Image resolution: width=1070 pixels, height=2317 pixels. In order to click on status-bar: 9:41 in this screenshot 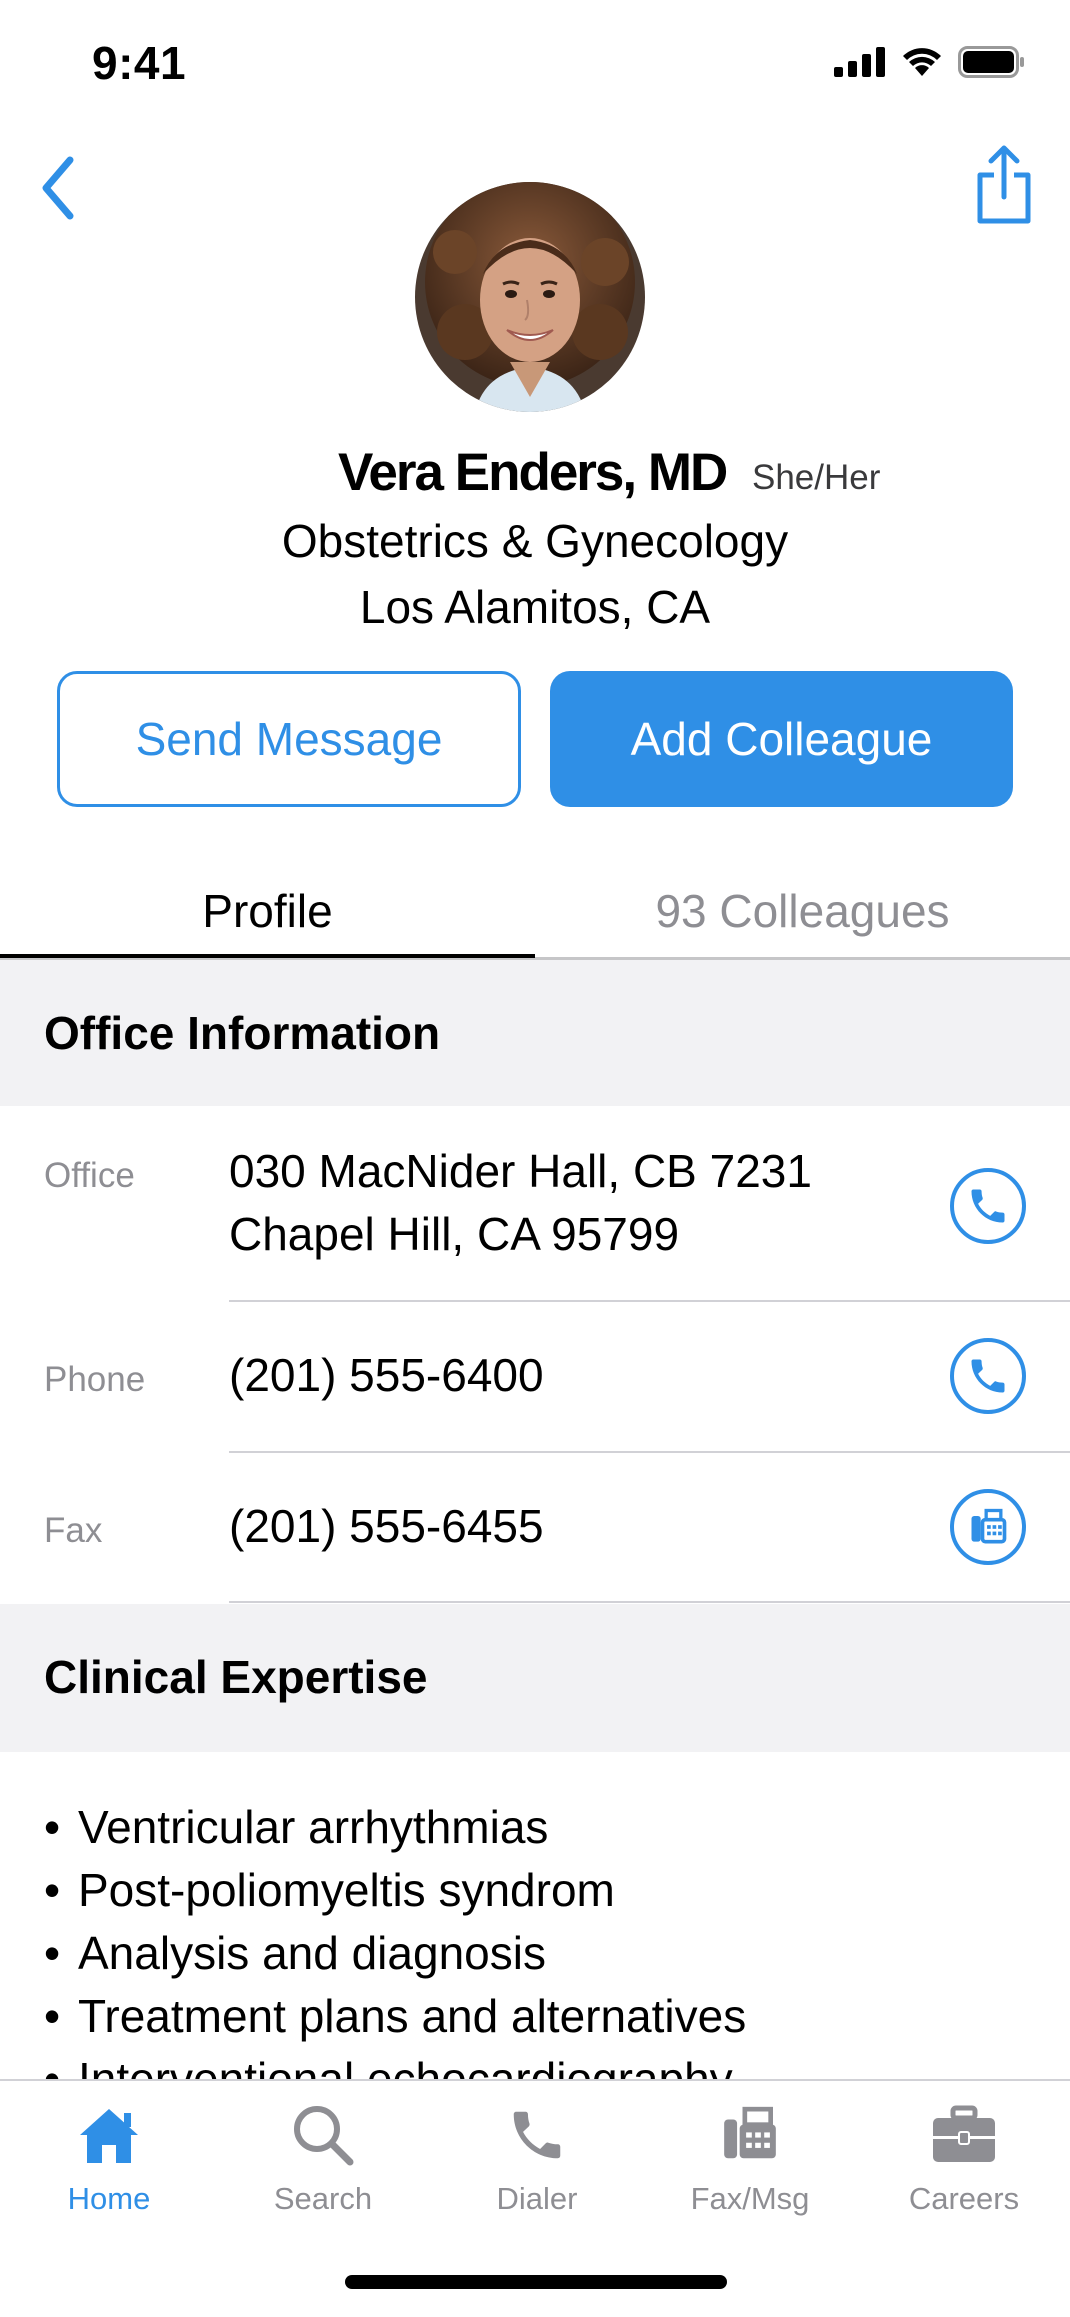, I will do `click(535, 65)`.